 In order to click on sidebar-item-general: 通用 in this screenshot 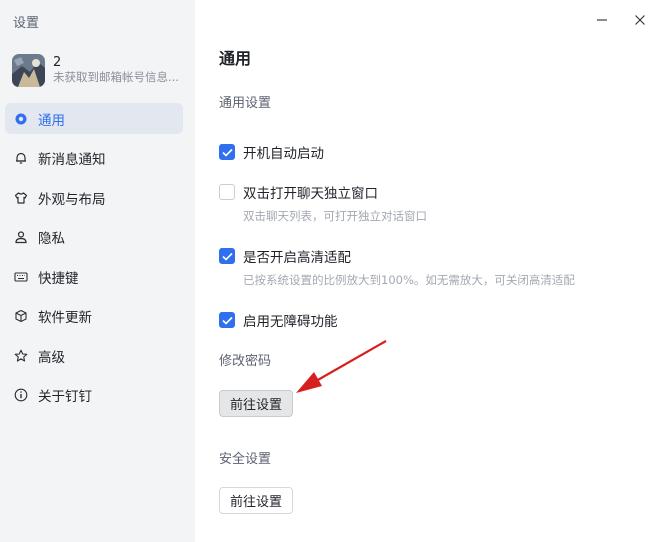, I will do `click(94, 118)`.